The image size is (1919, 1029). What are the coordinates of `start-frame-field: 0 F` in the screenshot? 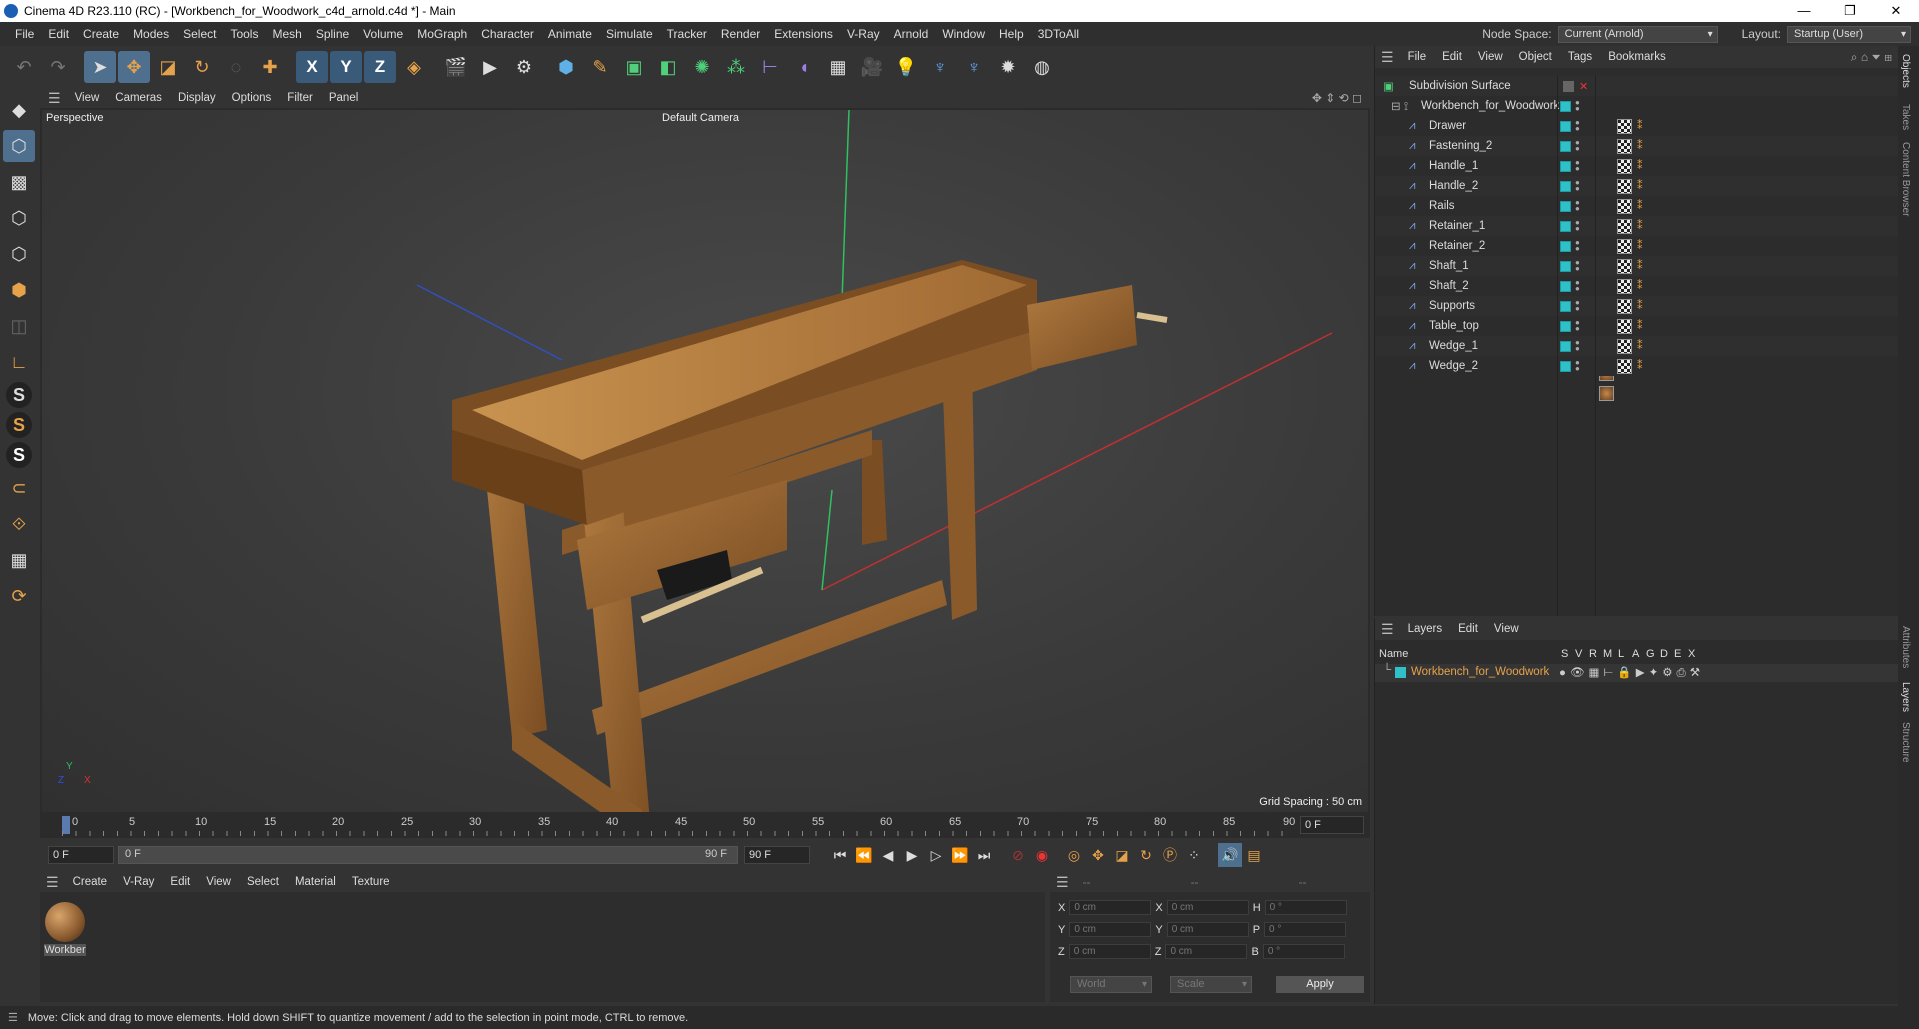 It's located at (81, 855).